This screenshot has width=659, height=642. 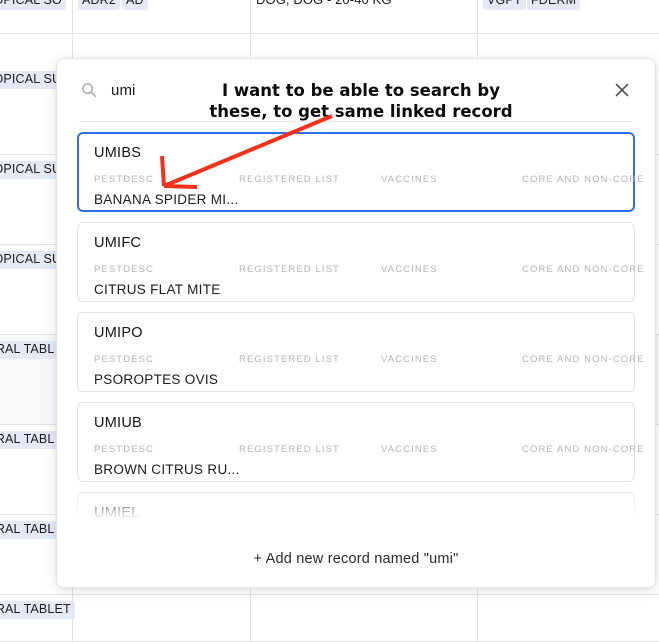 I want to click on table-cell: TOPICAL SO, so click(x=33, y=5).